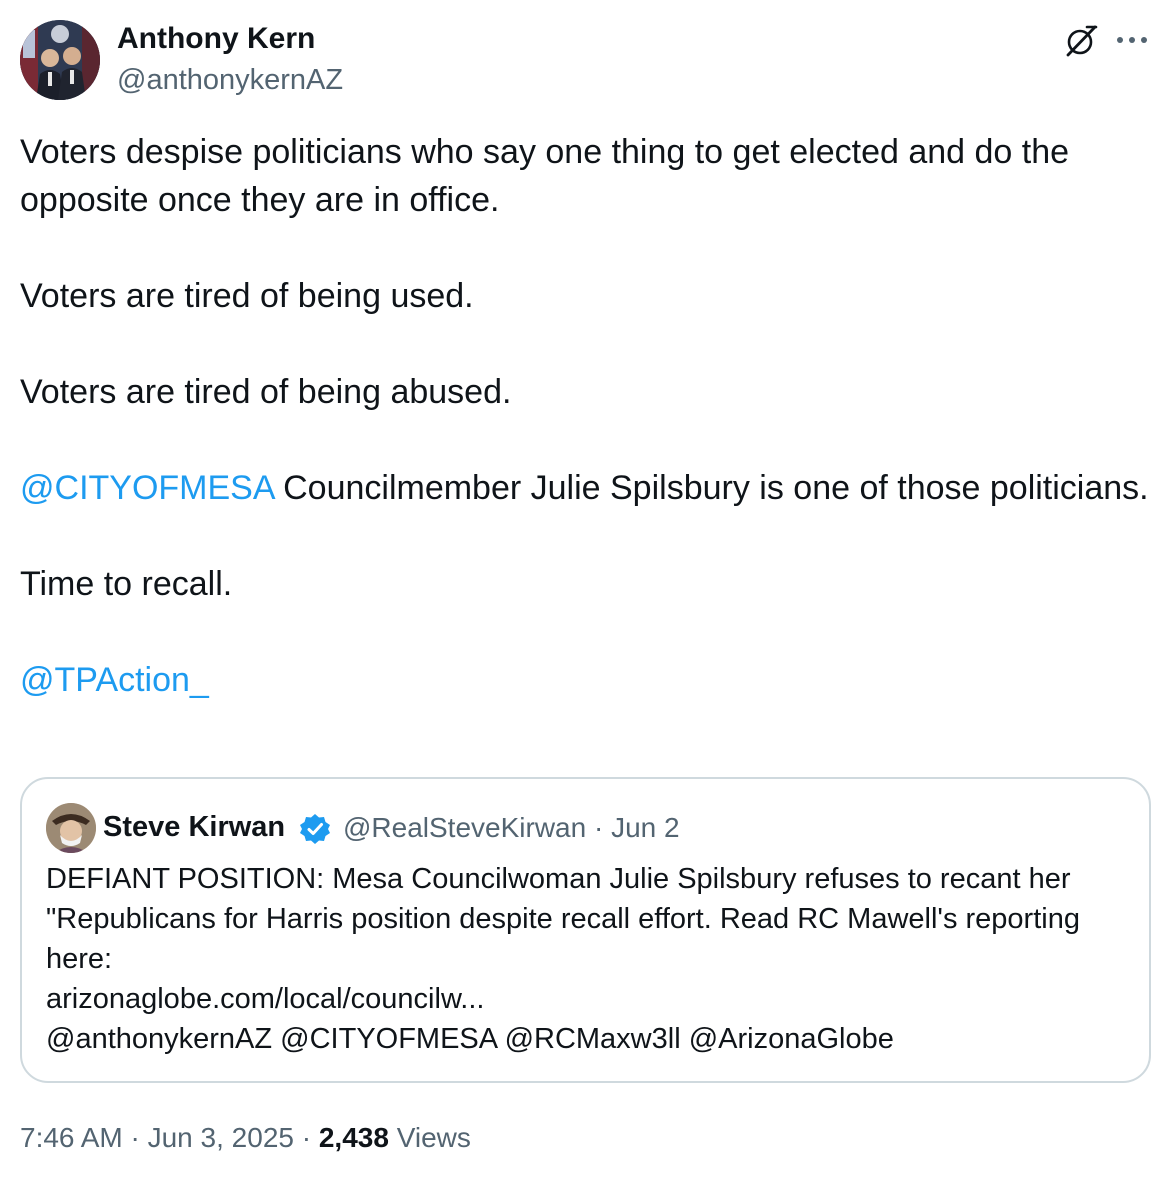  Describe the element at coordinates (315, 829) in the screenshot. I see `verified-badge-icon` at that location.